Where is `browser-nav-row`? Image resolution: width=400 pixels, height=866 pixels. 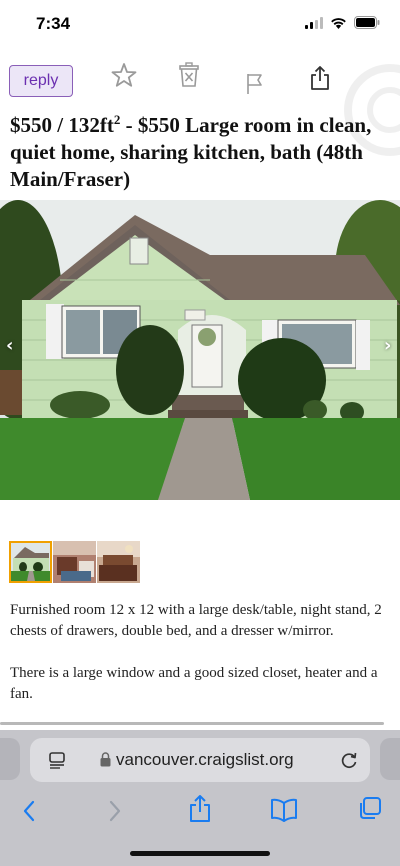 browser-nav-row is located at coordinates (200, 812).